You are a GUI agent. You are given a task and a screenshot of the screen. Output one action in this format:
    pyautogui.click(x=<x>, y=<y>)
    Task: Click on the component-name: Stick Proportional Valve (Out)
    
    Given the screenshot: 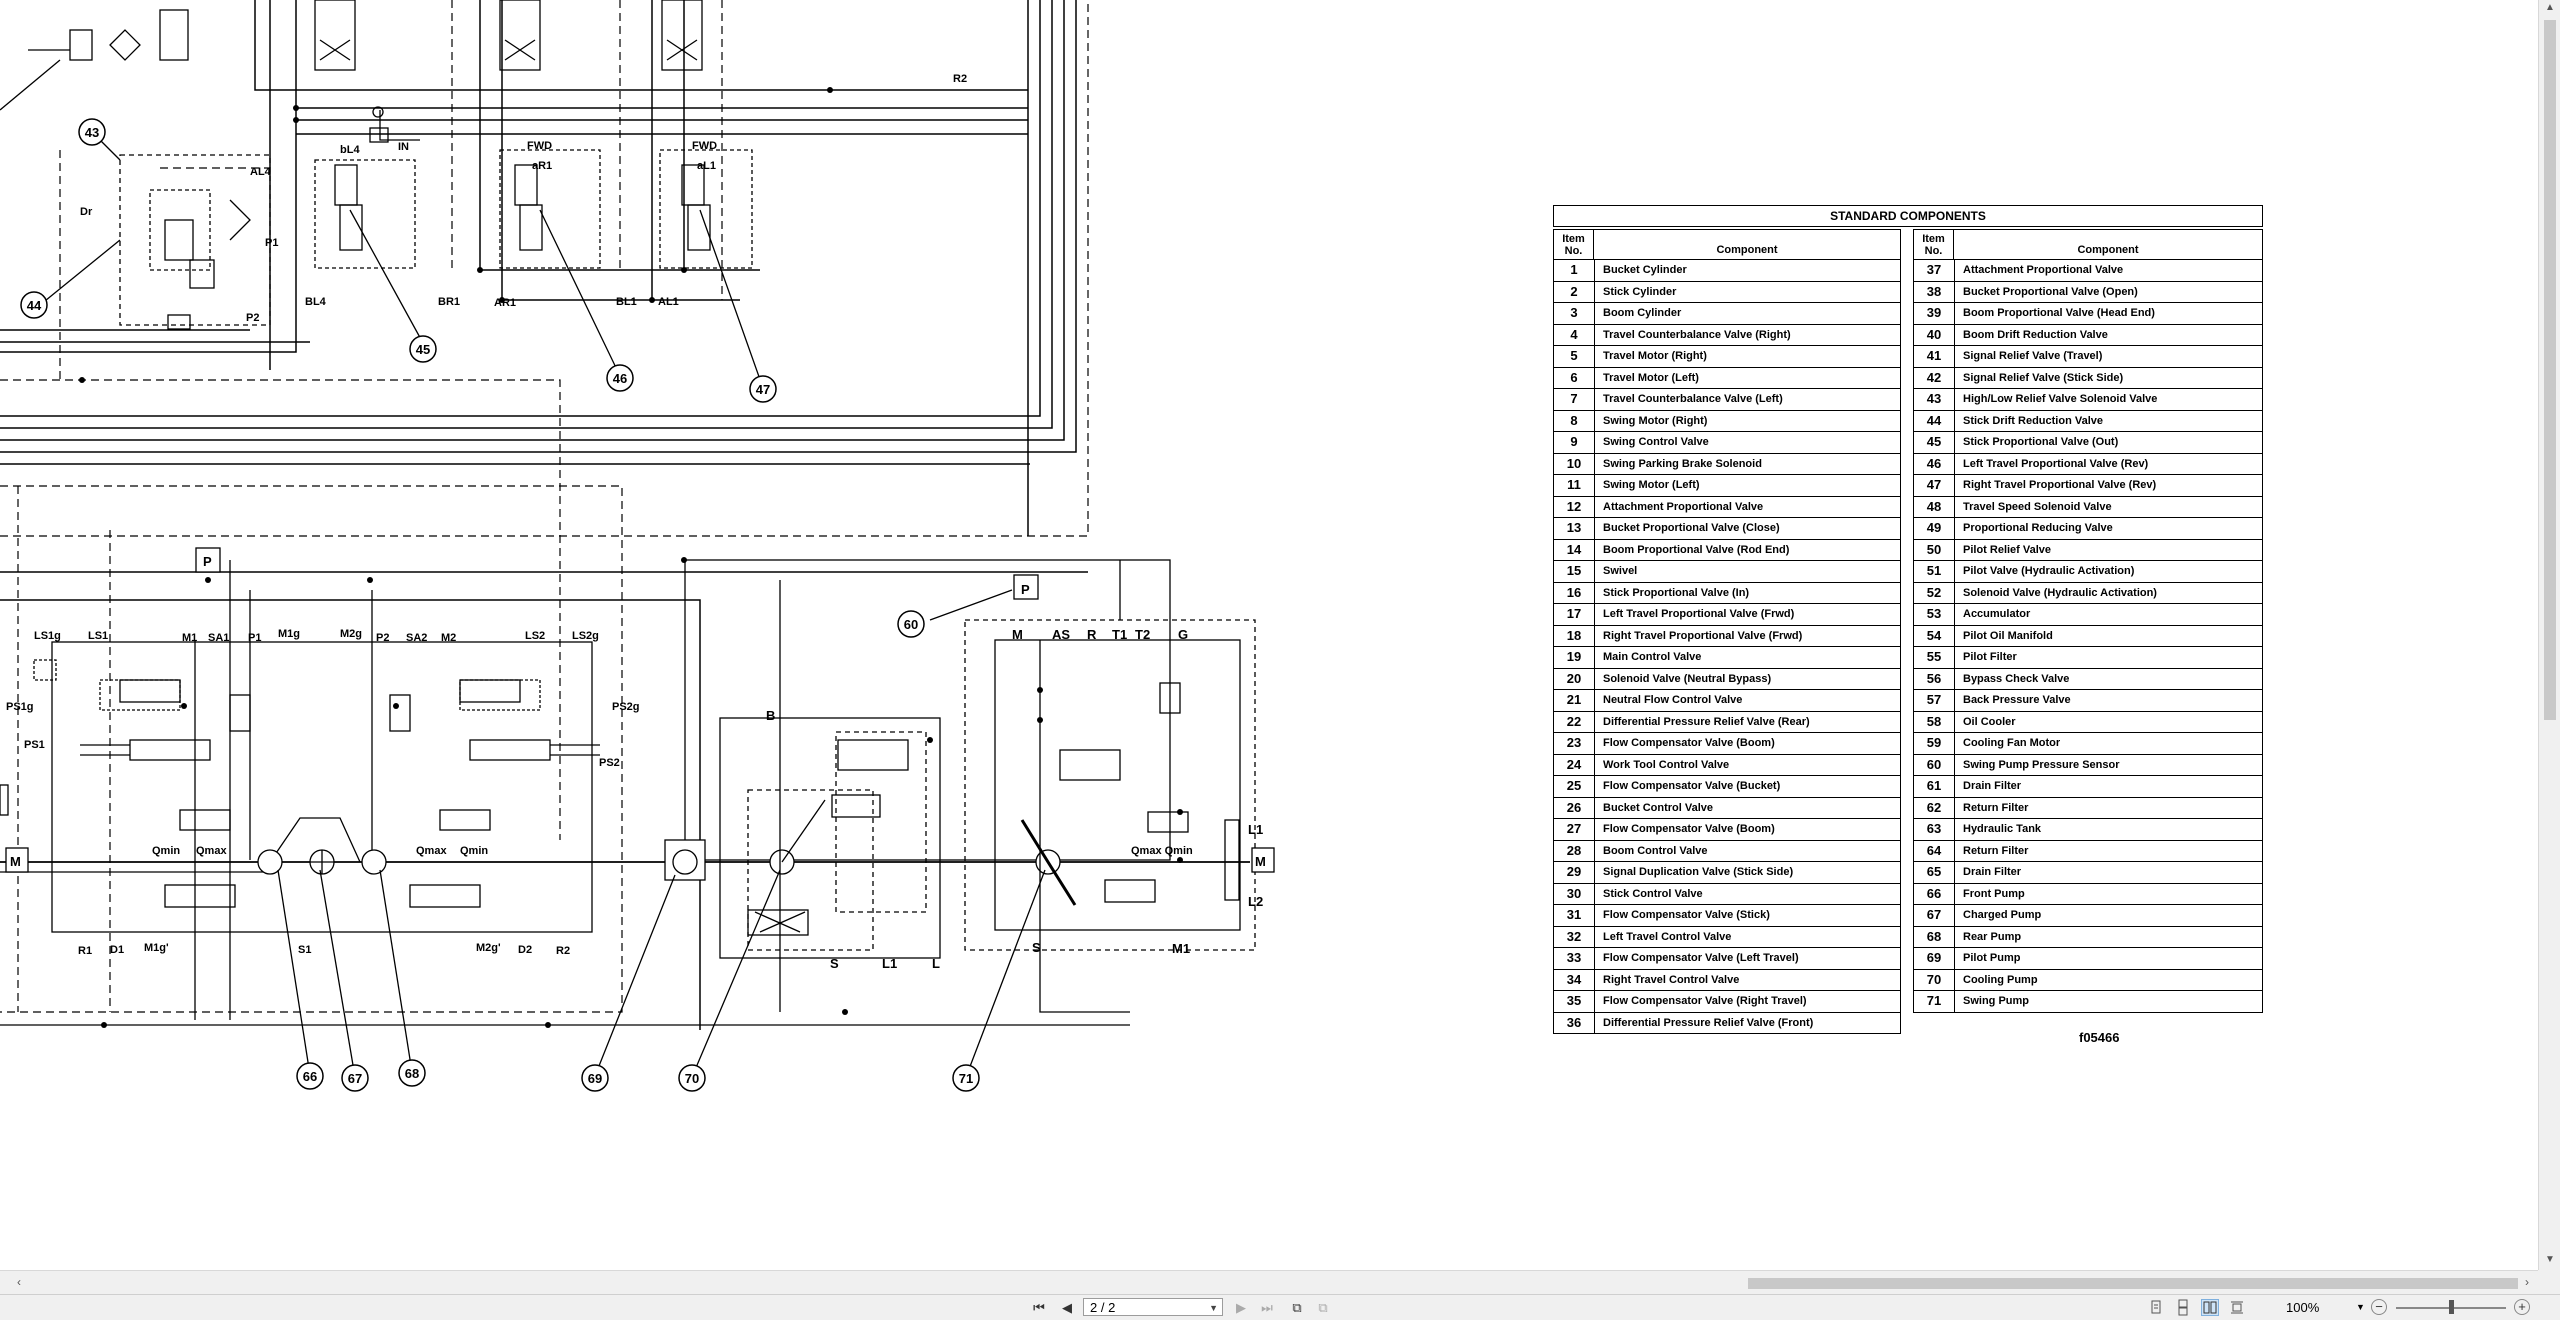 What is the action you would take?
    pyautogui.click(x=2041, y=442)
    